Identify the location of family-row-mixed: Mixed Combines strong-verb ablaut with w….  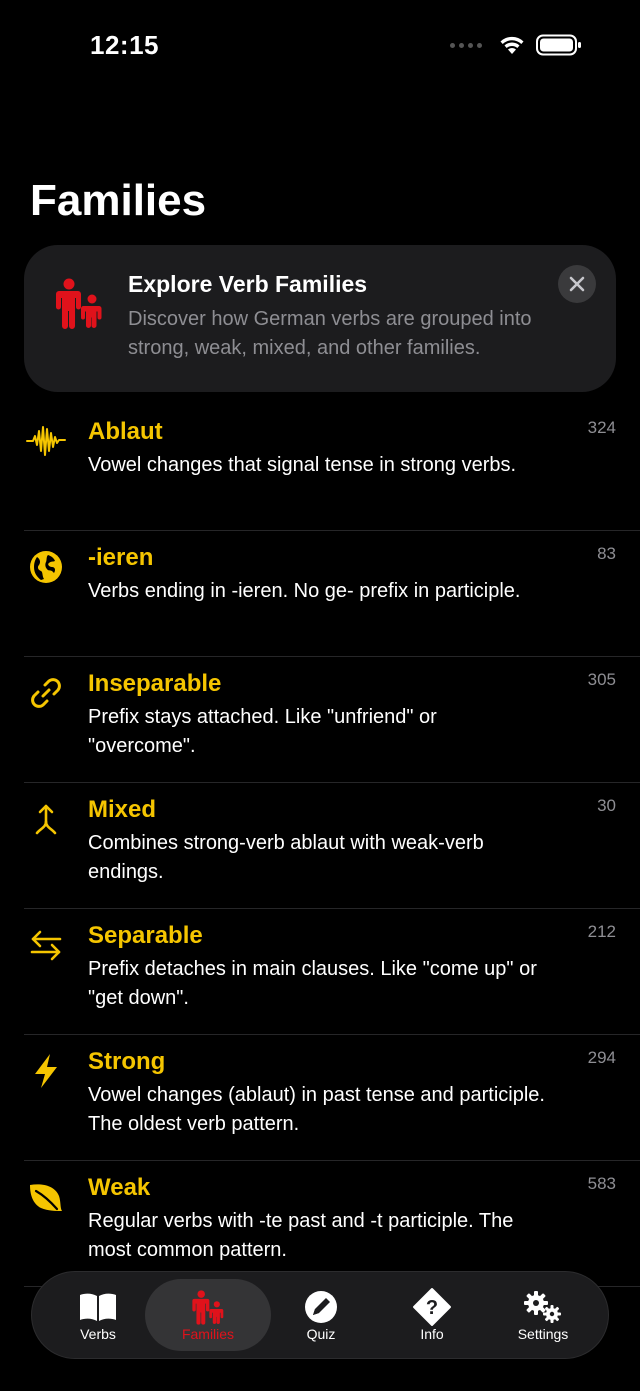
(320, 846).